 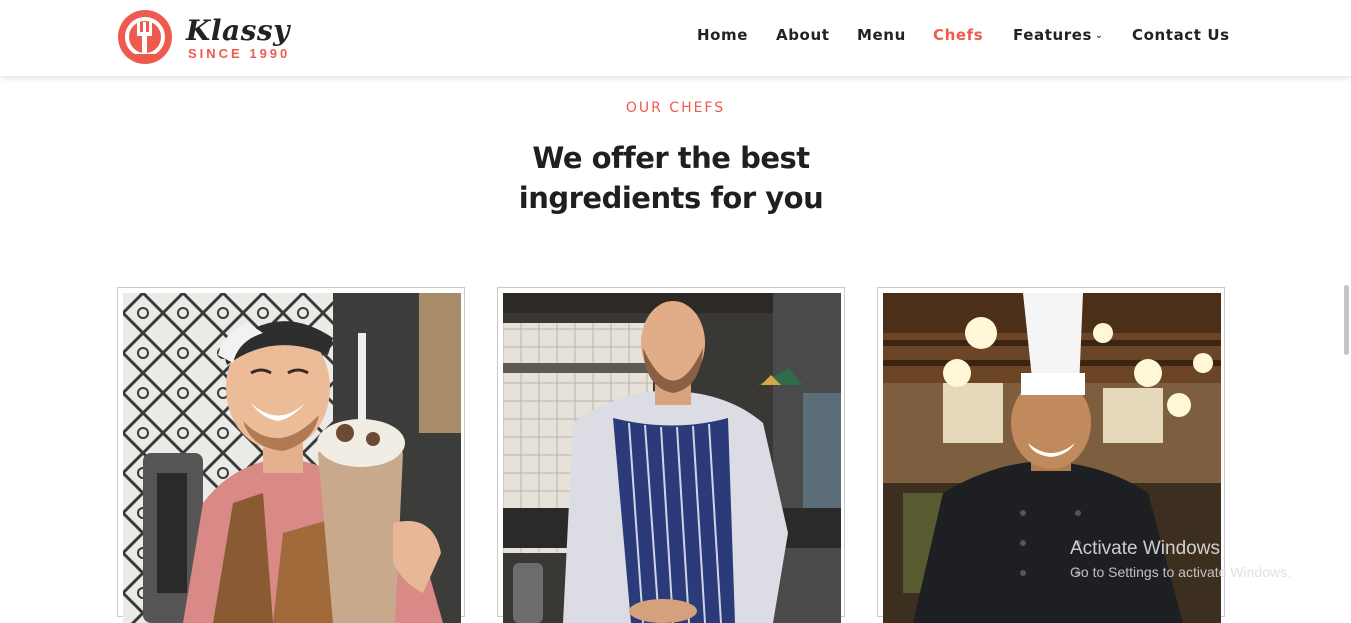 What do you see at coordinates (803, 35) in the screenshot?
I see `nav-about: About` at bounding box center [803, 35].